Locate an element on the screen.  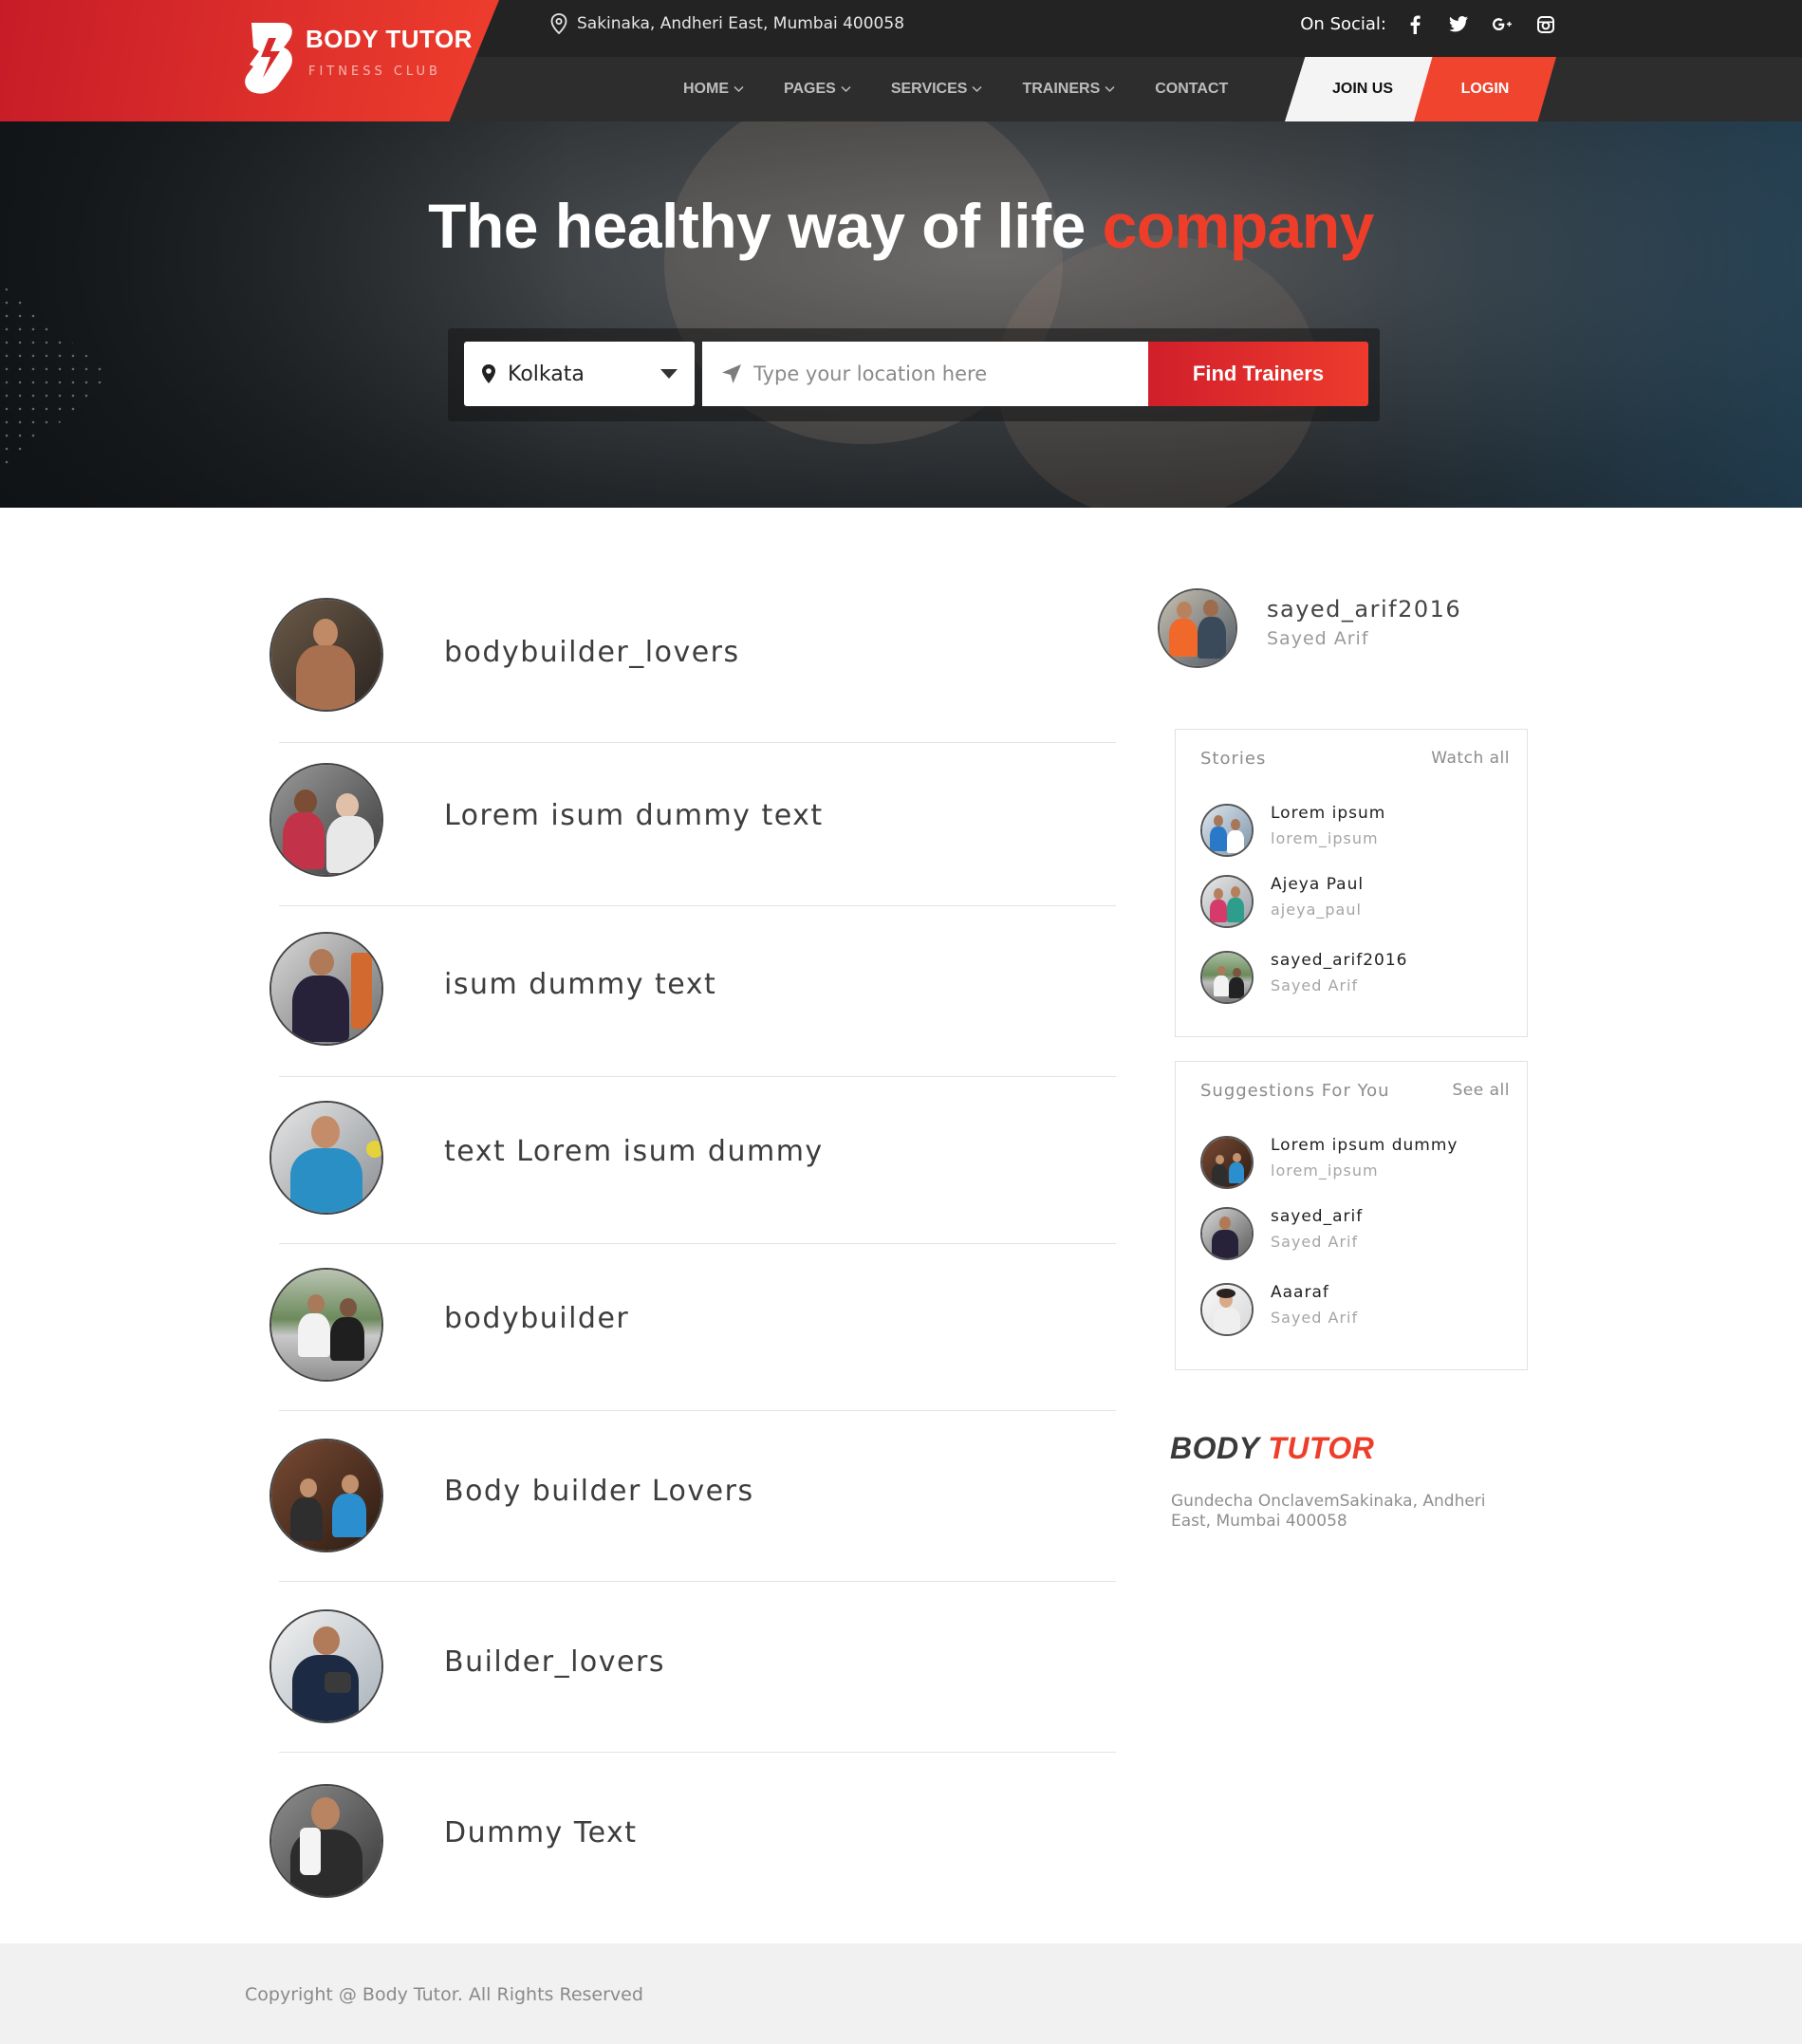
story-title: sayed_arif2016 is located at coordinates (1339, 960).